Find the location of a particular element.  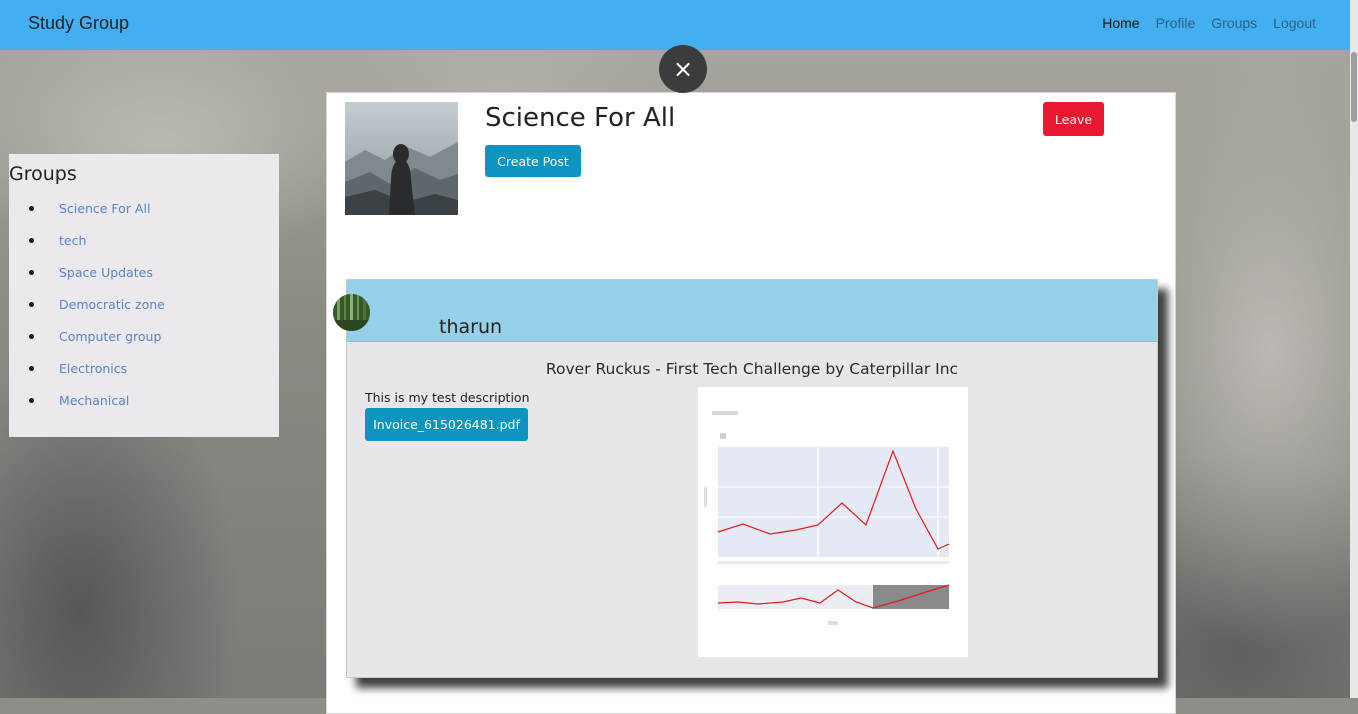

group-link-space-updates: Space Updates is located at coordinates (106, 272).